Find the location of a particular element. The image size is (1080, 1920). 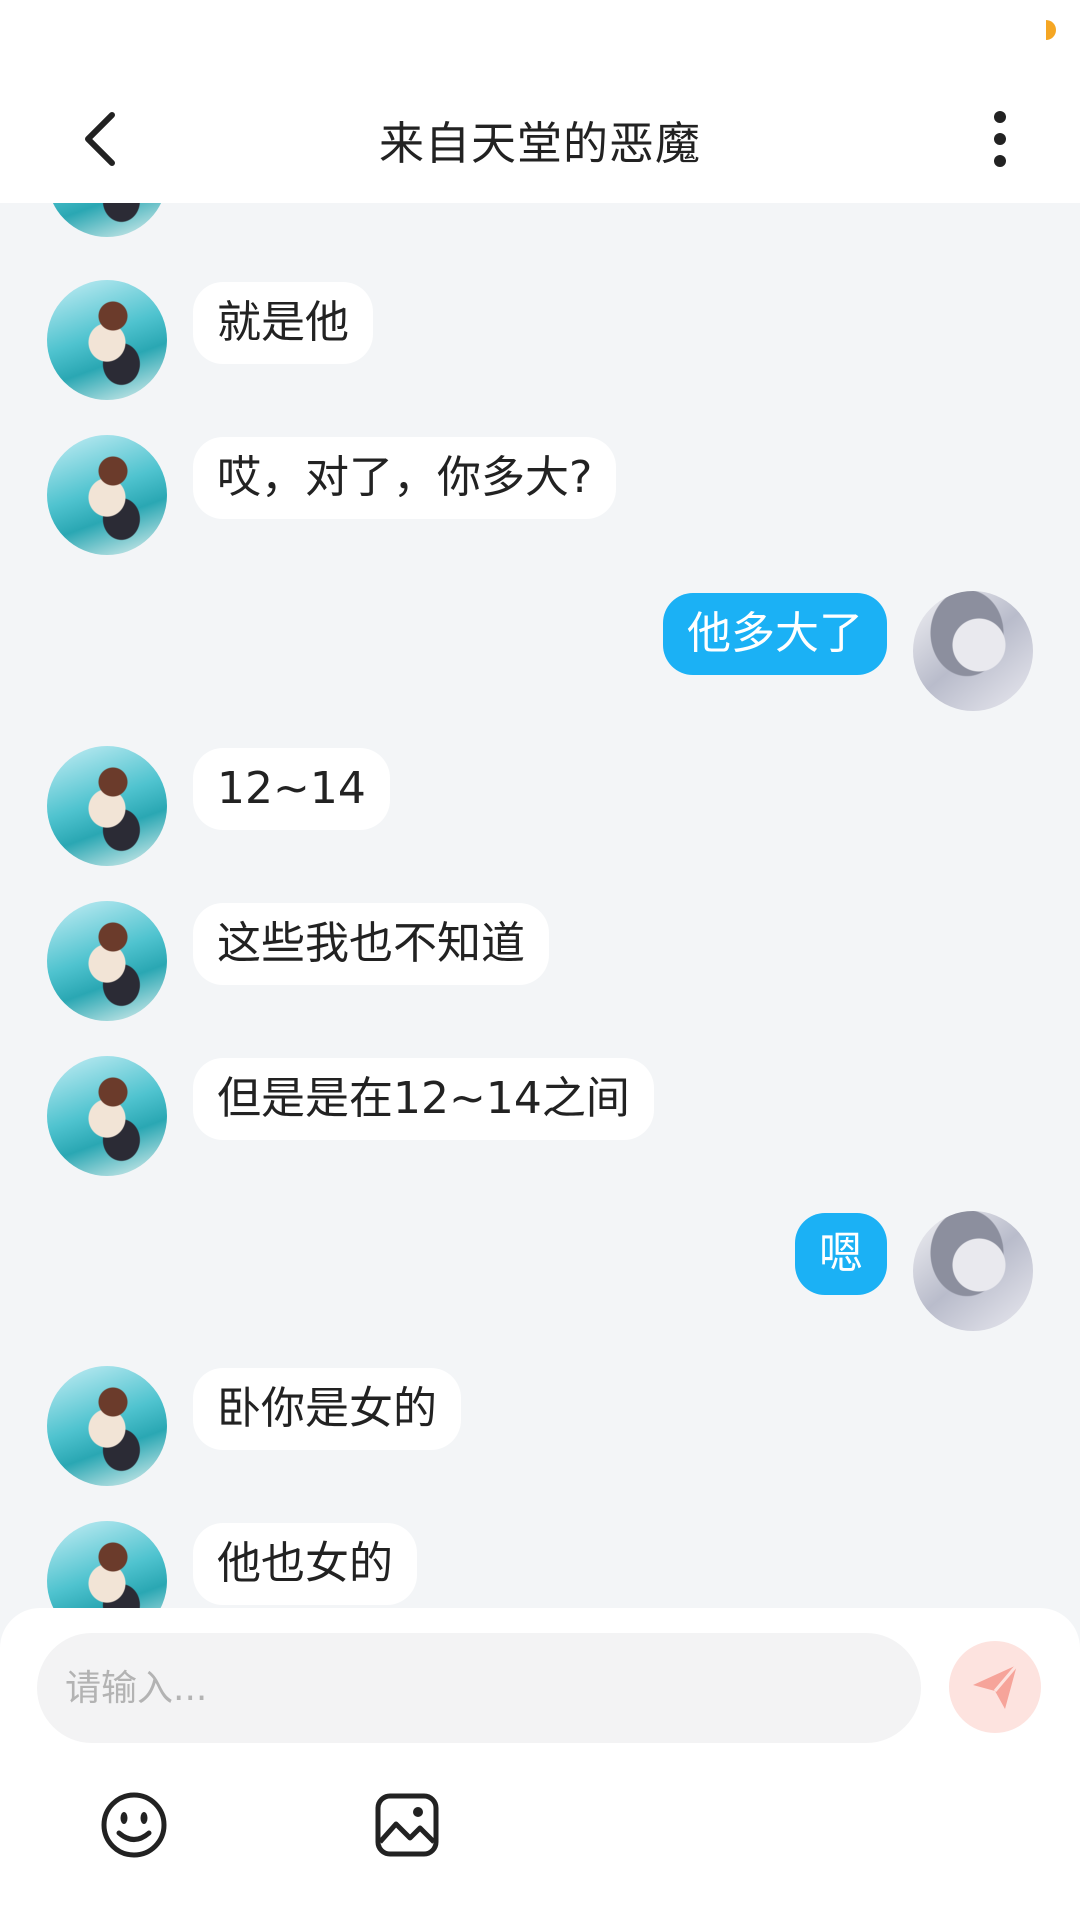

send-icon is located at coordinates (996, 1686).